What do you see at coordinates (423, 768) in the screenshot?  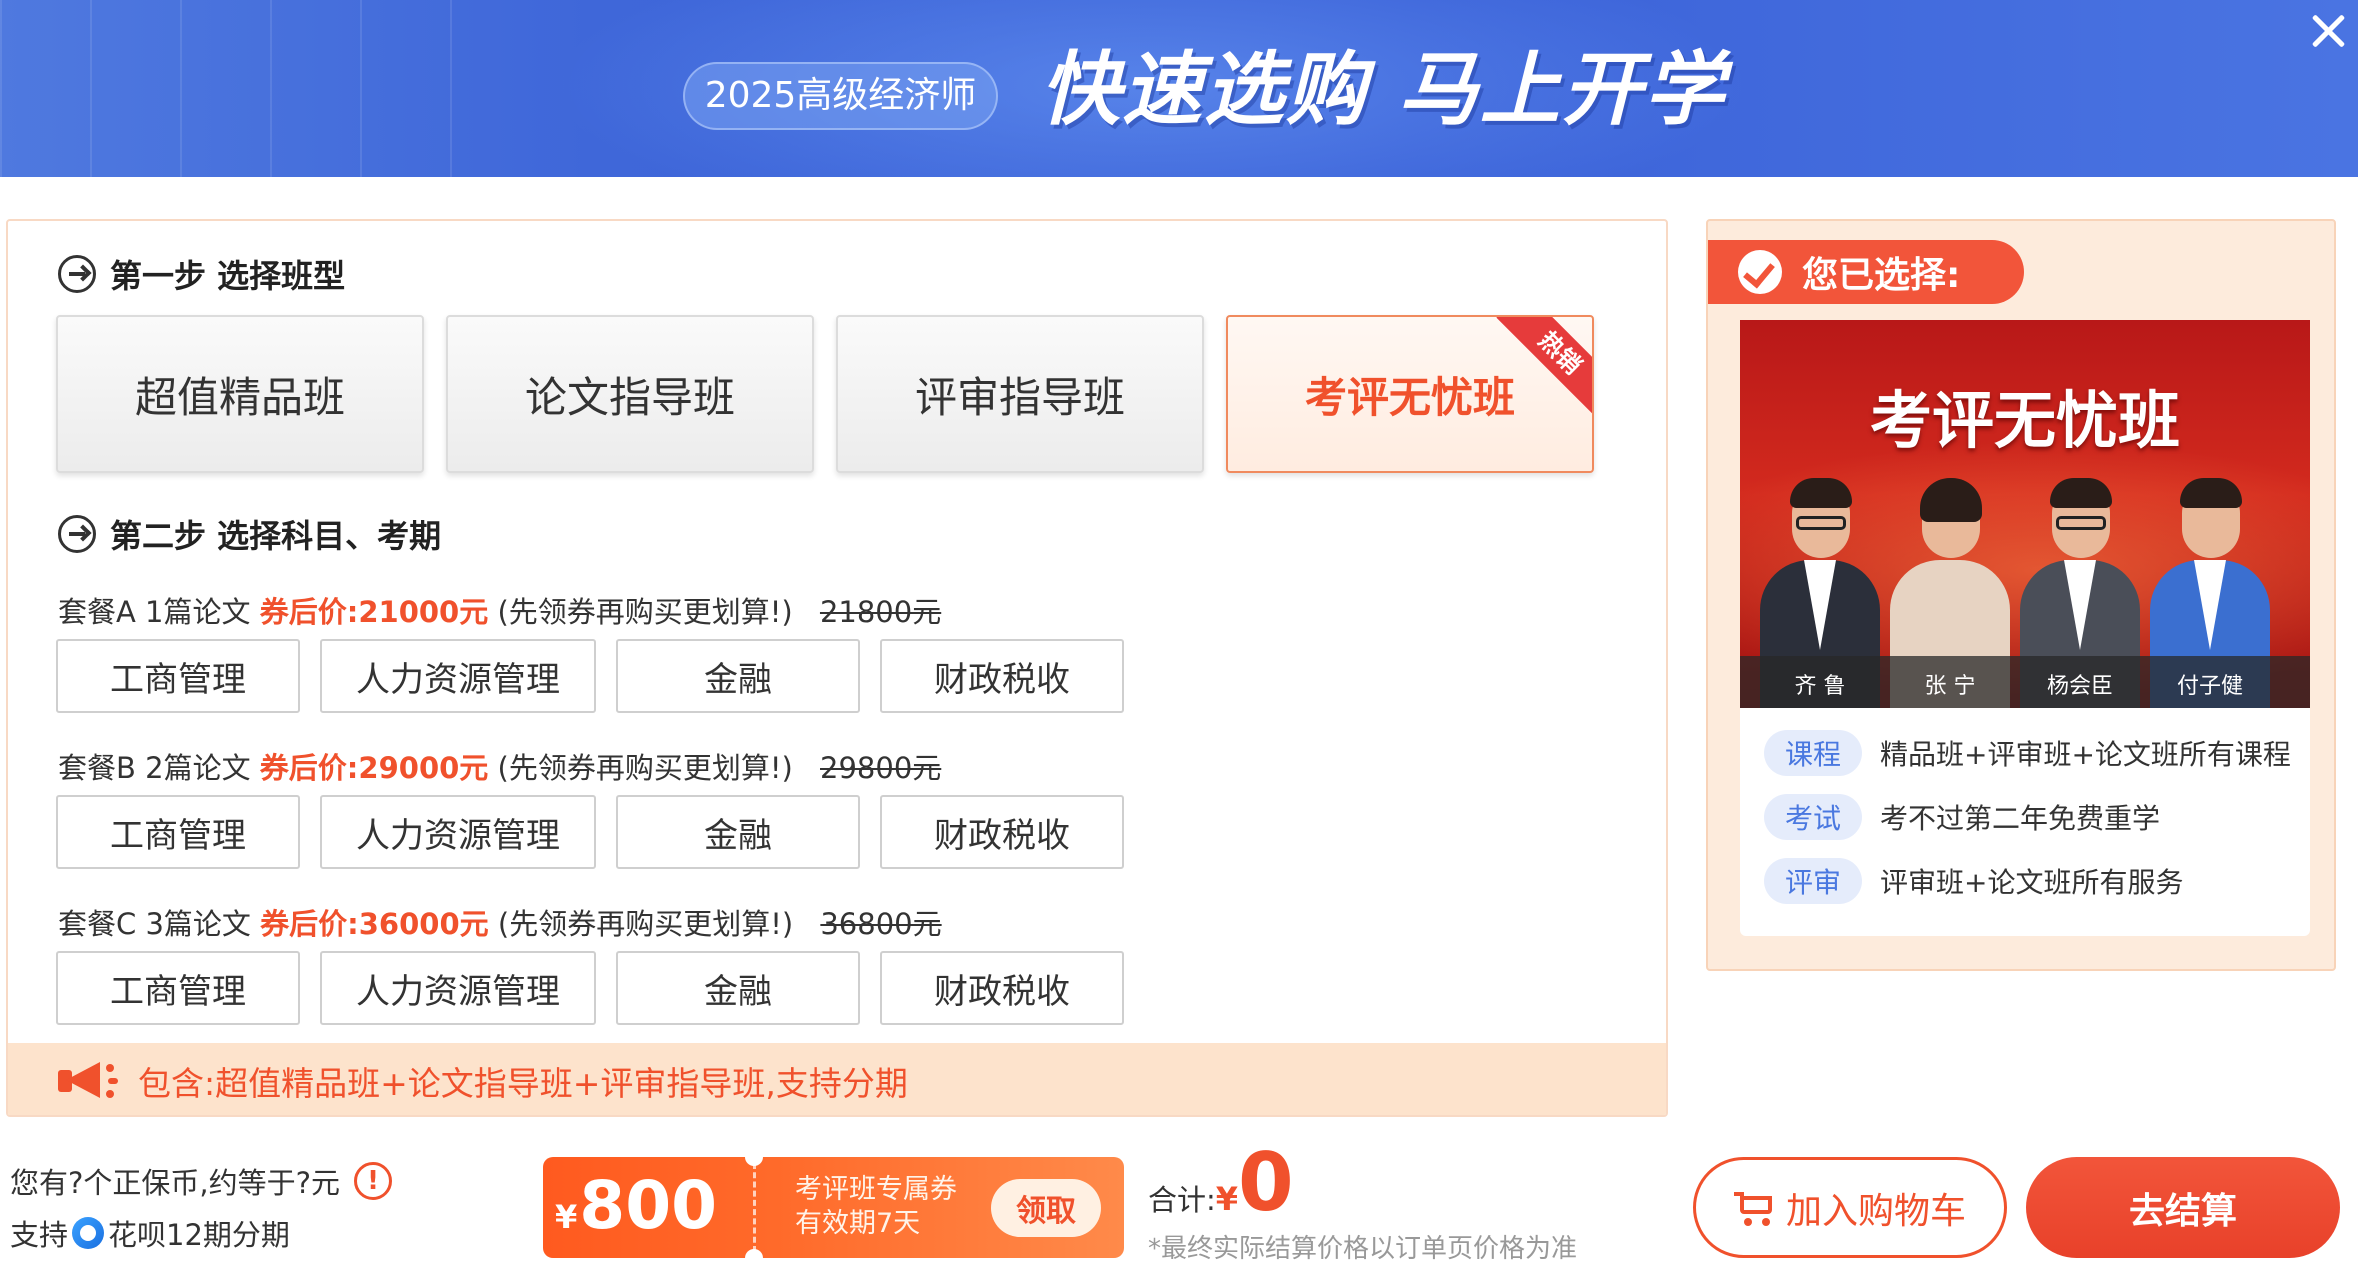 I see `coupon-price: 29000元` at bounding box center [423, 768].